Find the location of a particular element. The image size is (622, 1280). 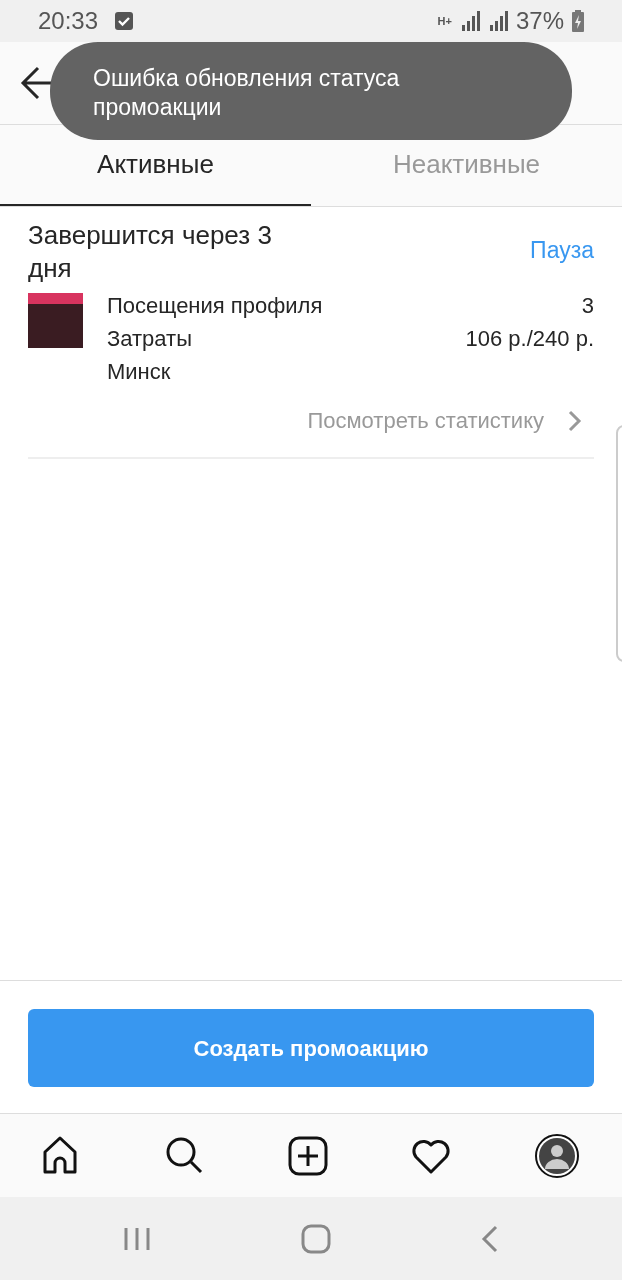

promotion-end-time: Завершится через 3 дня is located at coordinates (150, 252).